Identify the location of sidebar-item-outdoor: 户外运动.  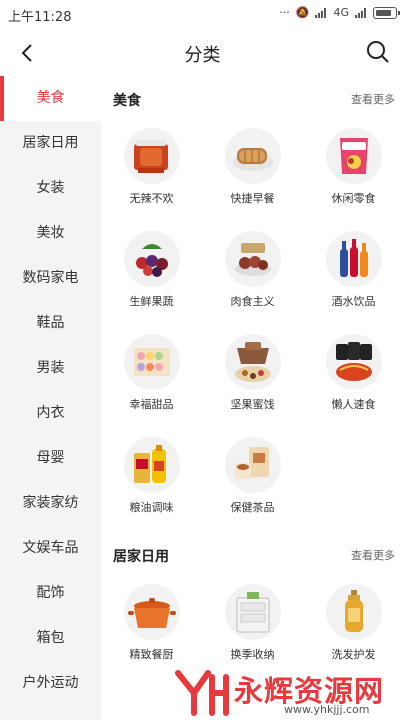
(50, 683).